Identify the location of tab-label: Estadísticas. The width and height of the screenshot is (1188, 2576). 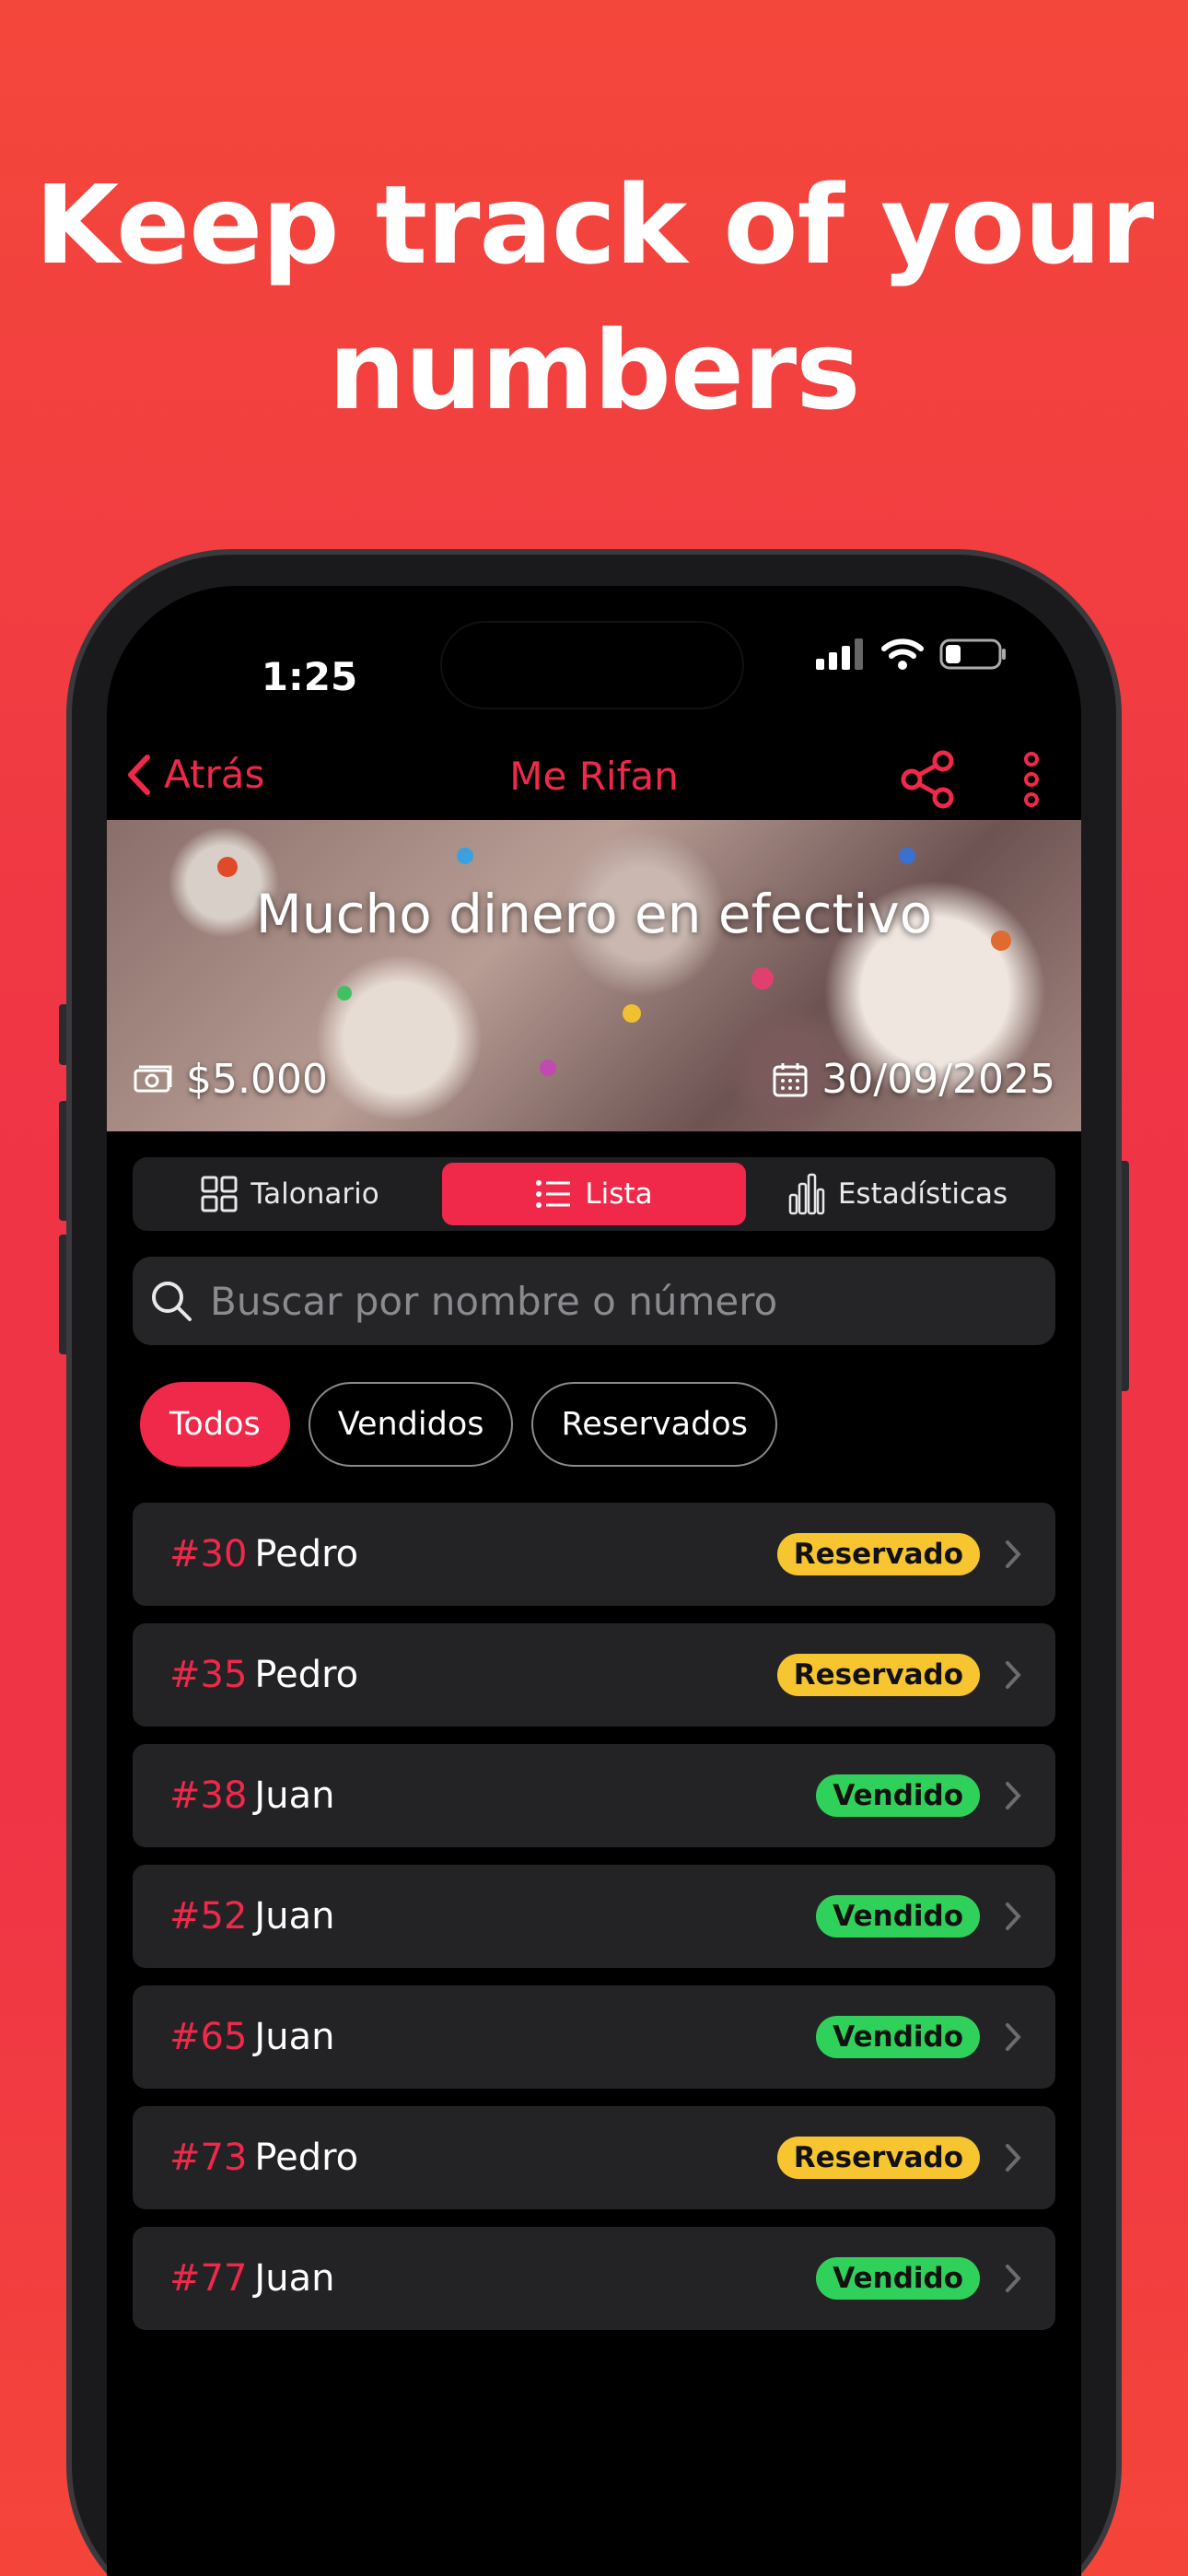
(922, 1194).